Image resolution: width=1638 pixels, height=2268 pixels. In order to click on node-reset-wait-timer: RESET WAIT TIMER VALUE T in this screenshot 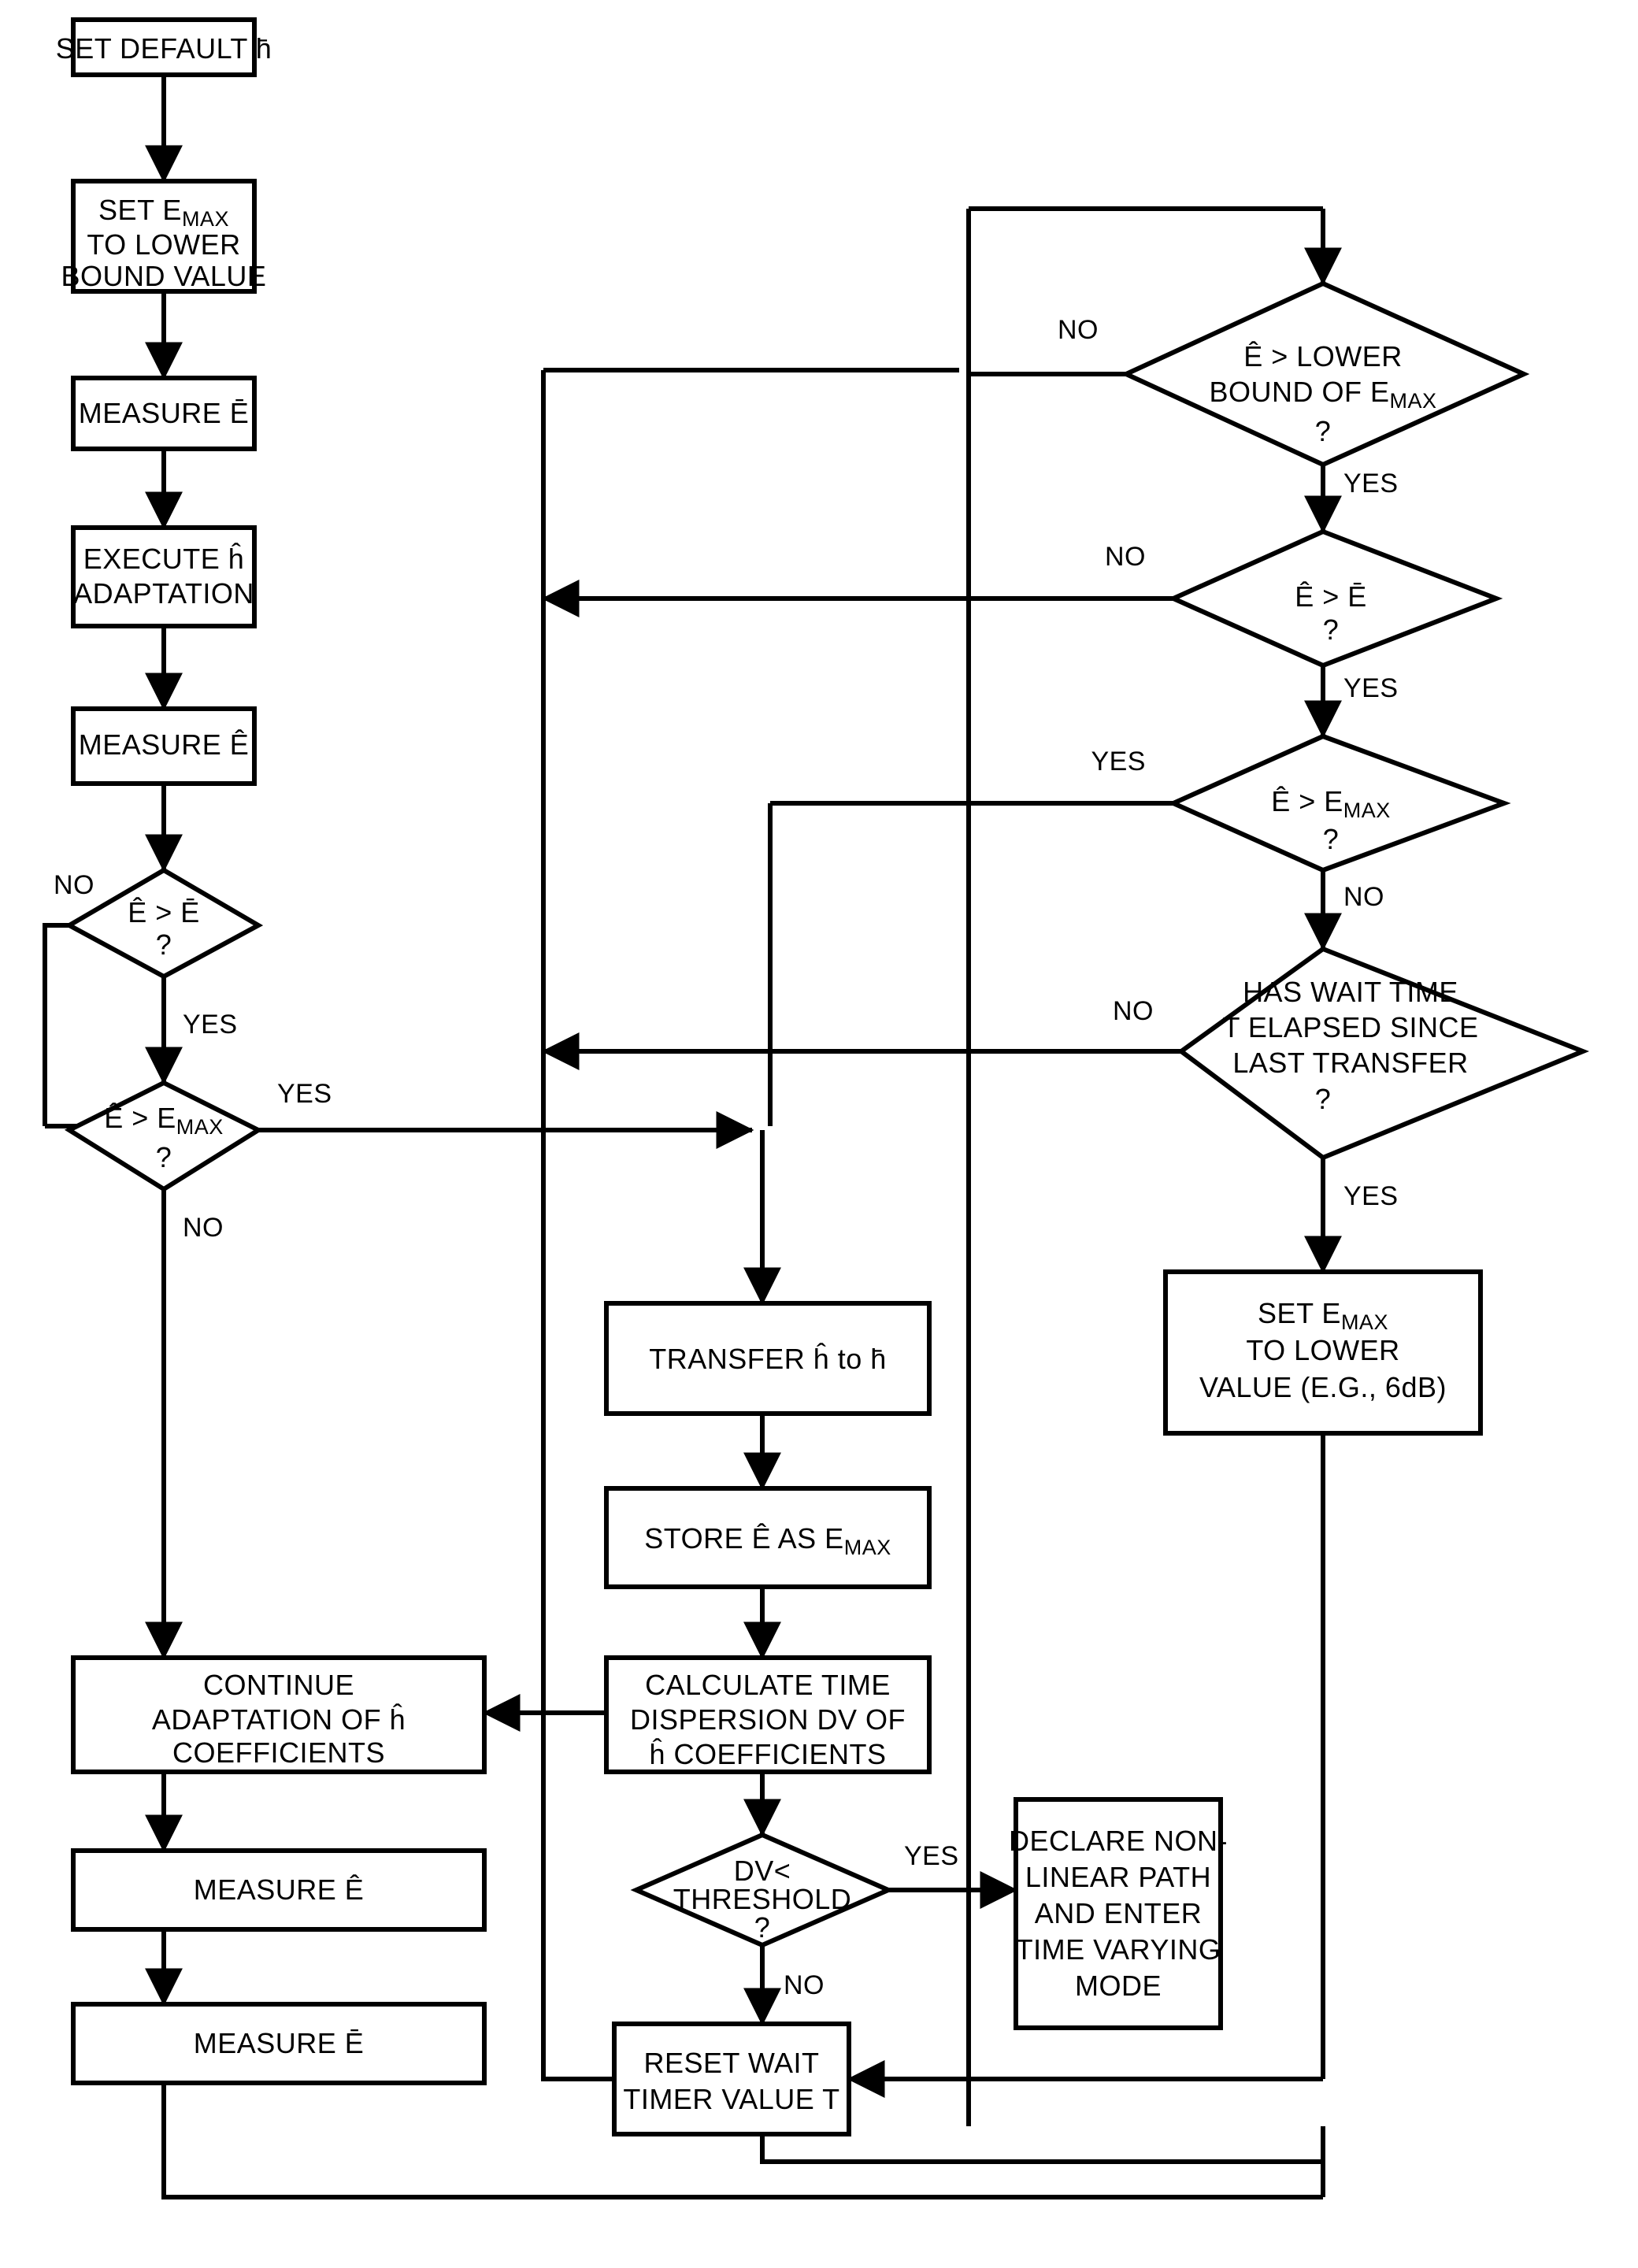, I will do `click(731, 2079)`.